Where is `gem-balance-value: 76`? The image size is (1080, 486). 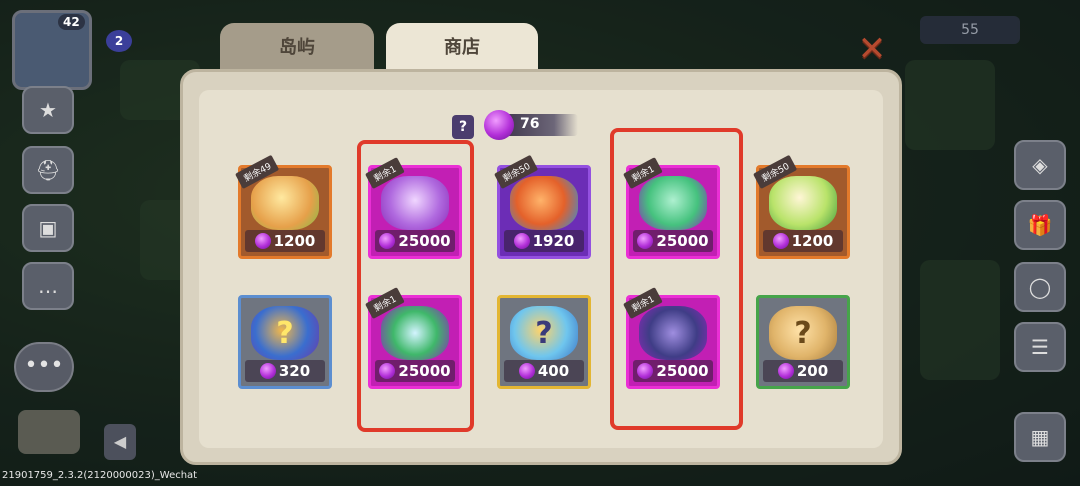
gem-balance-value: 76 is located at coordinates (530, 124).